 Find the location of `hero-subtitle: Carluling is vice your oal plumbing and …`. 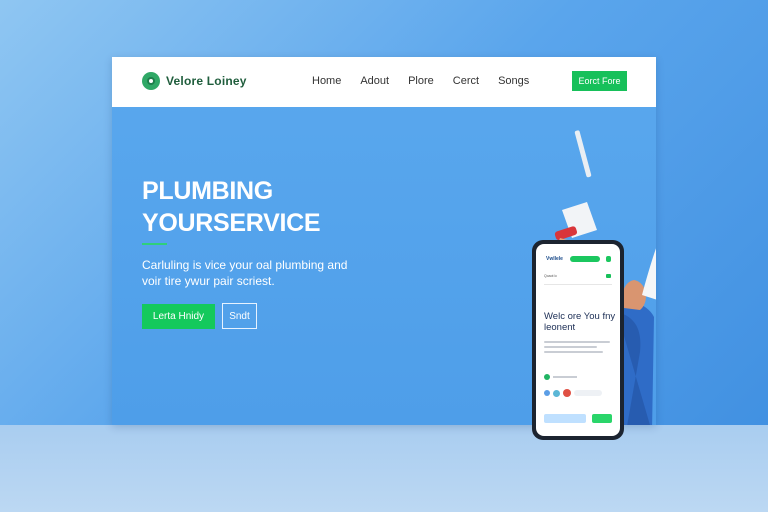

hero-subtitle: Carluling is vice your oal plumbing and … is located at coordinates (257, 273).